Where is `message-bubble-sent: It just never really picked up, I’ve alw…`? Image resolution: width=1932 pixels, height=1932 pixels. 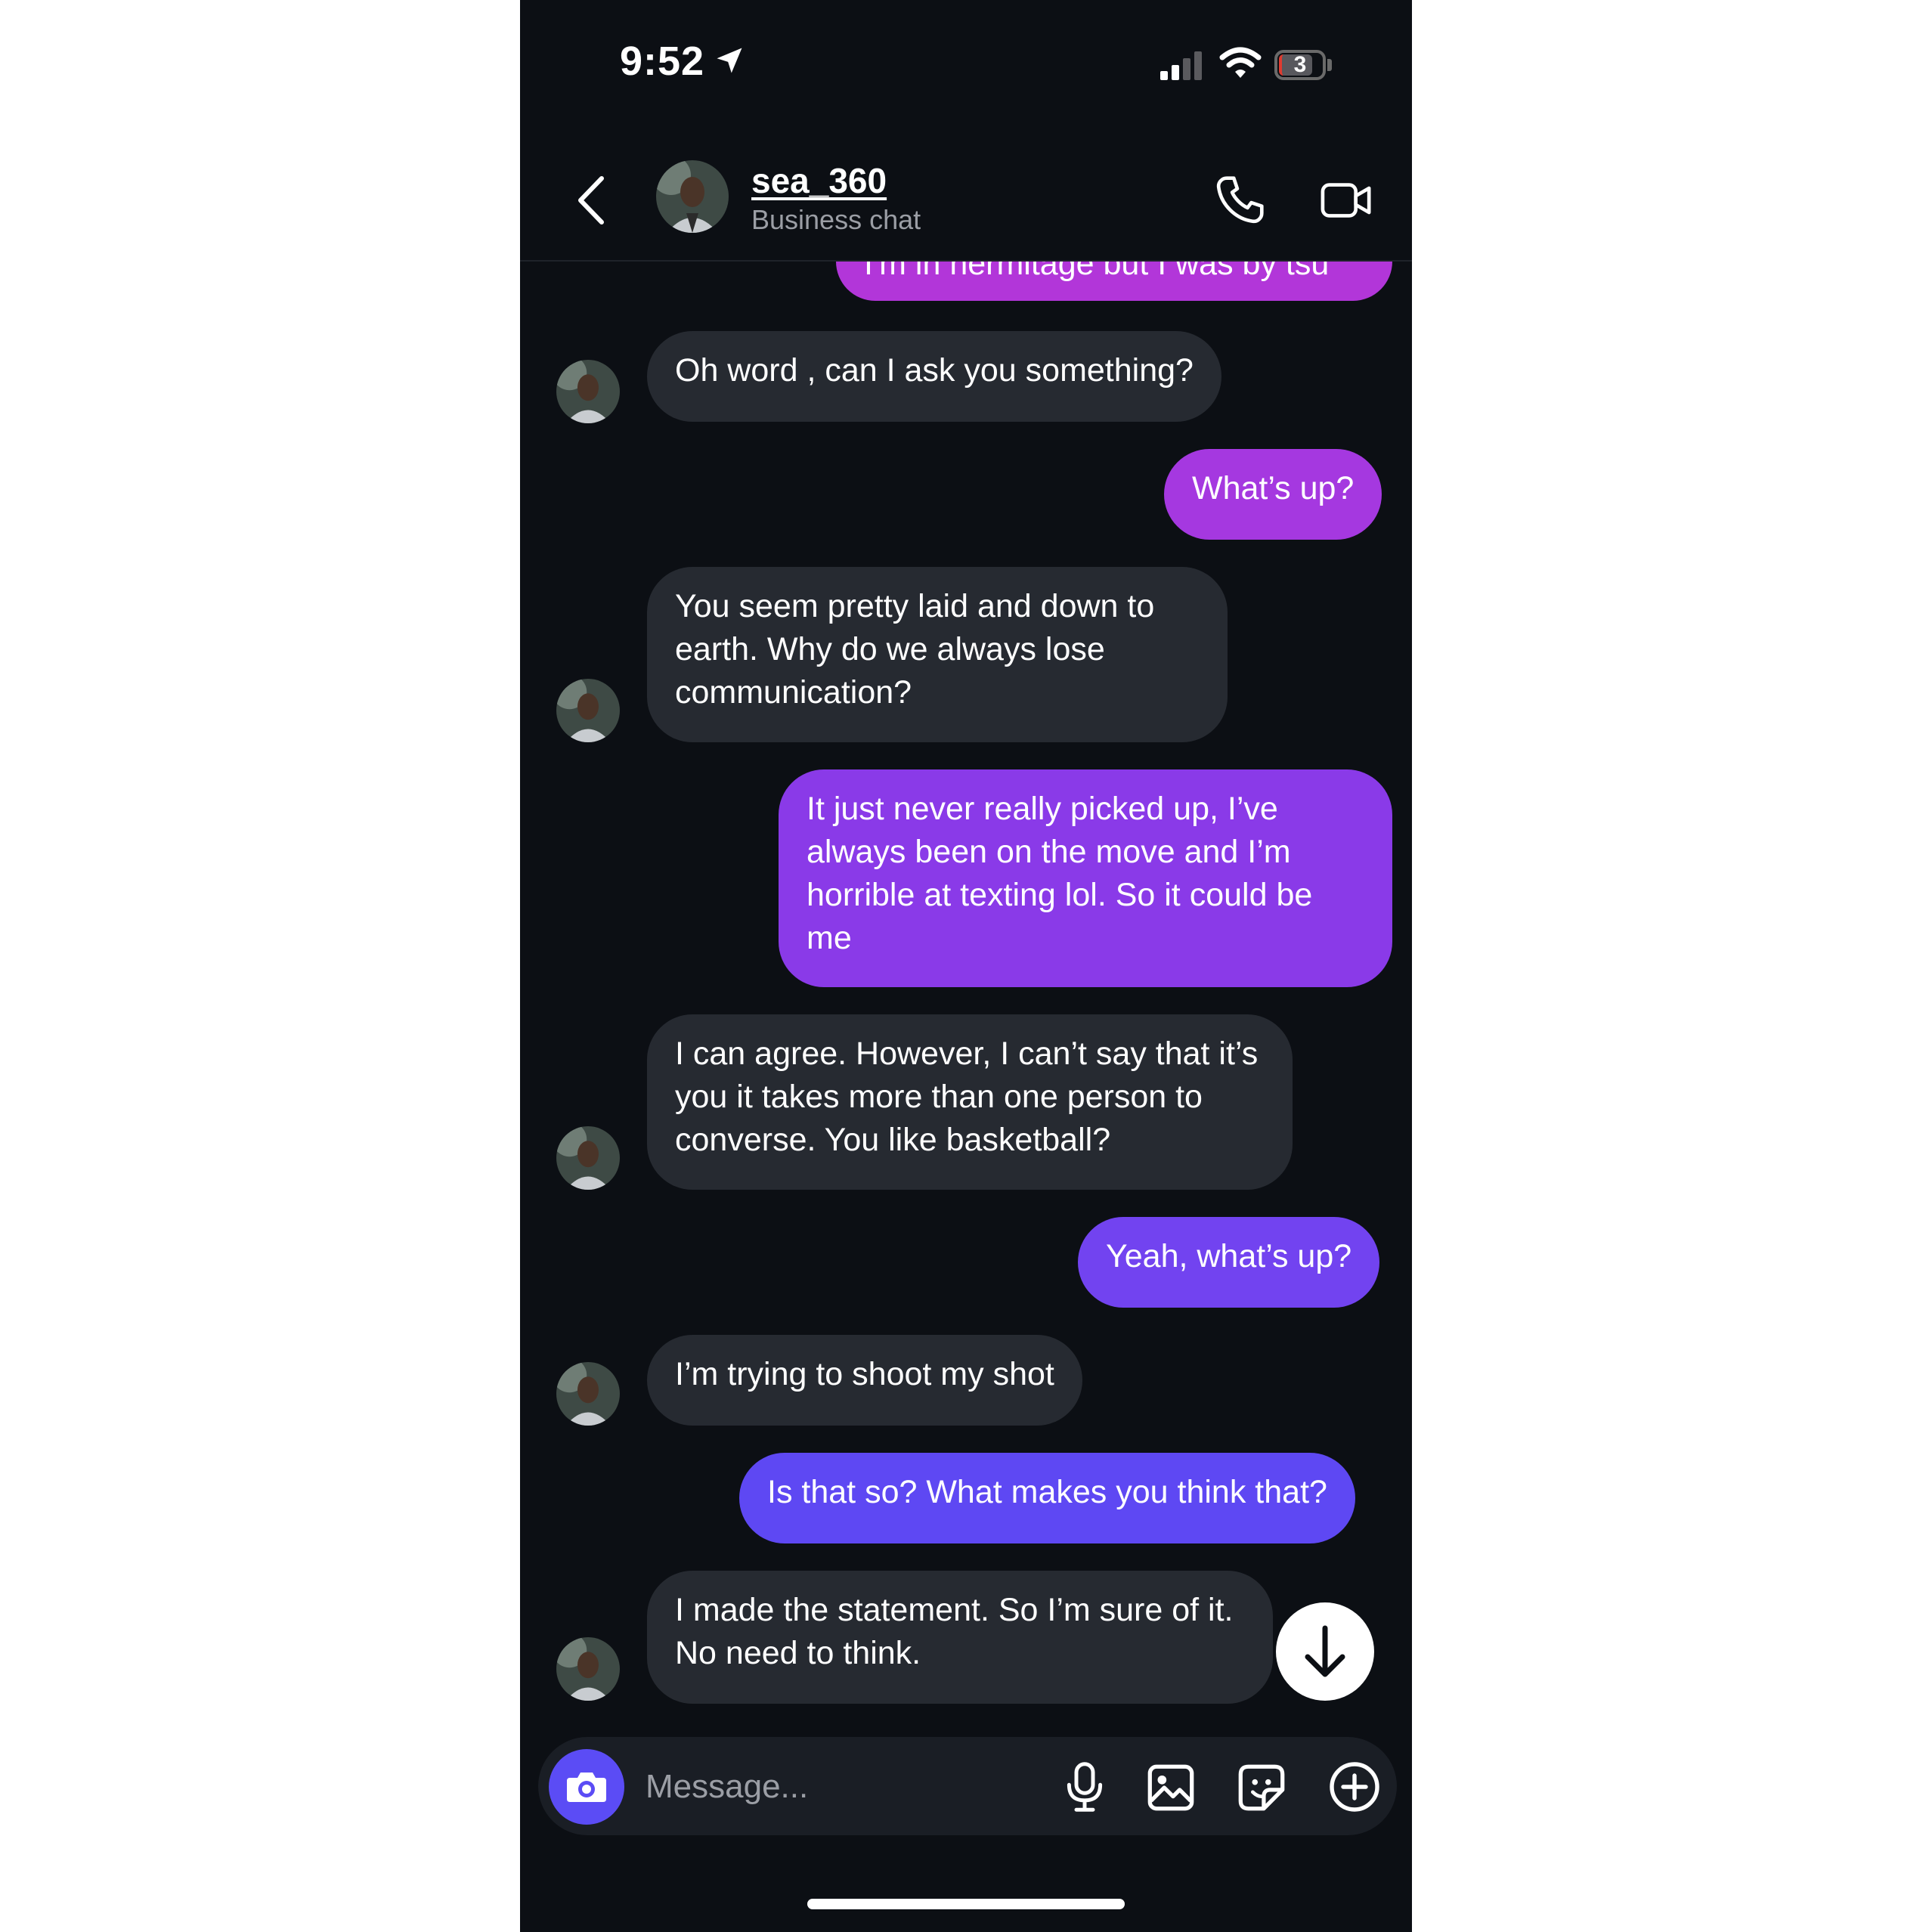
message-bubble-sent: It just never really picked up, I’ve alw… is located at coordinates (1085, 878).